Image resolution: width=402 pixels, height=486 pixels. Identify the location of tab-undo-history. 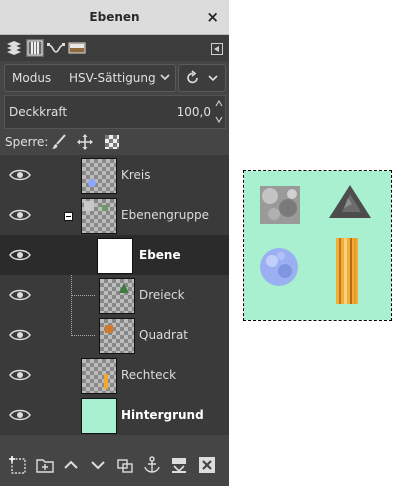
(77, 48).